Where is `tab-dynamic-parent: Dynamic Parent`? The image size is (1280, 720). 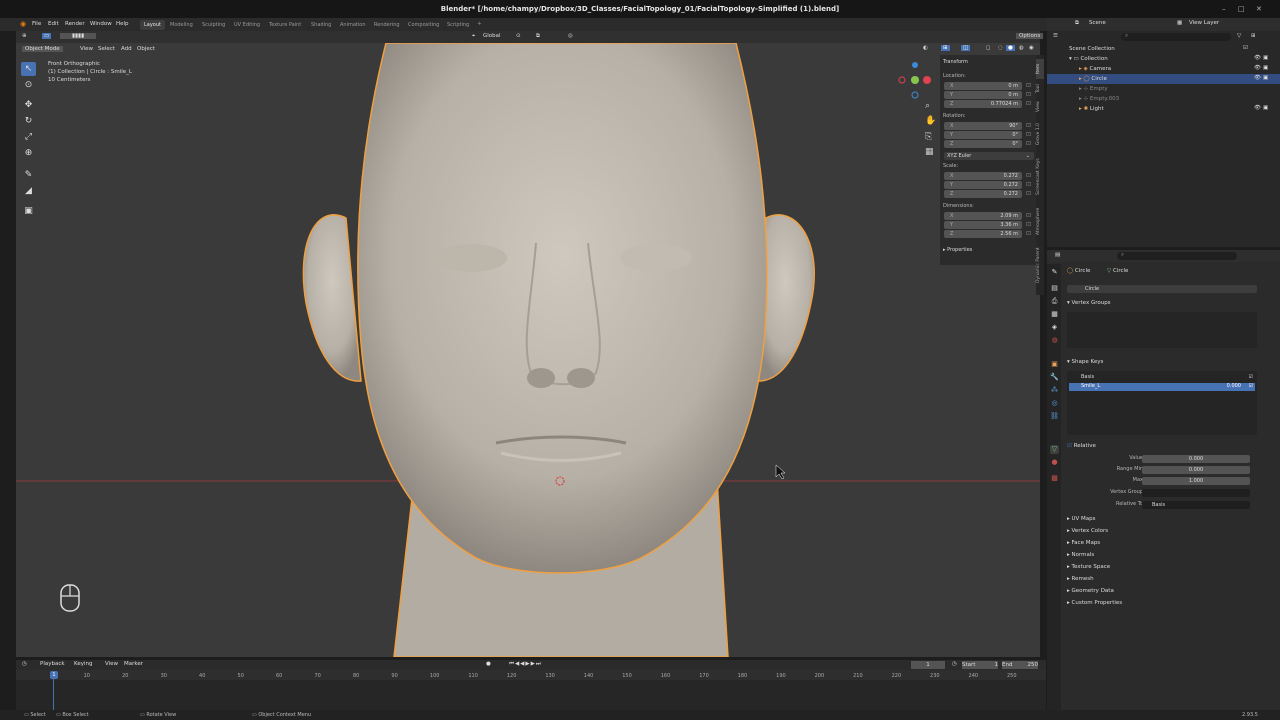
tab-dynamic-parent: Dynamic Parent is located at coordinates (1040, 265).